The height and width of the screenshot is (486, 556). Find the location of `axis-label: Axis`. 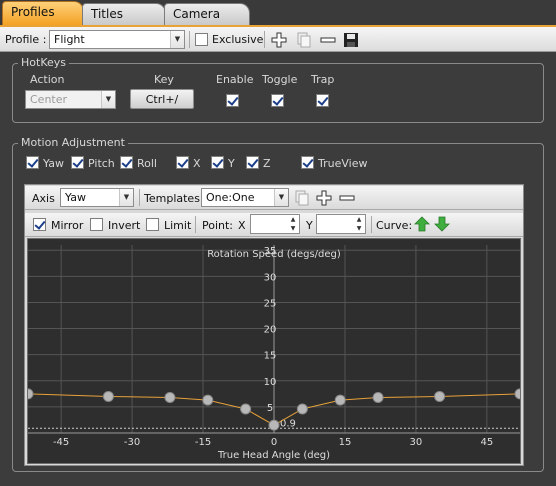

axis-label: Axis is located at coordinates (43, 198).